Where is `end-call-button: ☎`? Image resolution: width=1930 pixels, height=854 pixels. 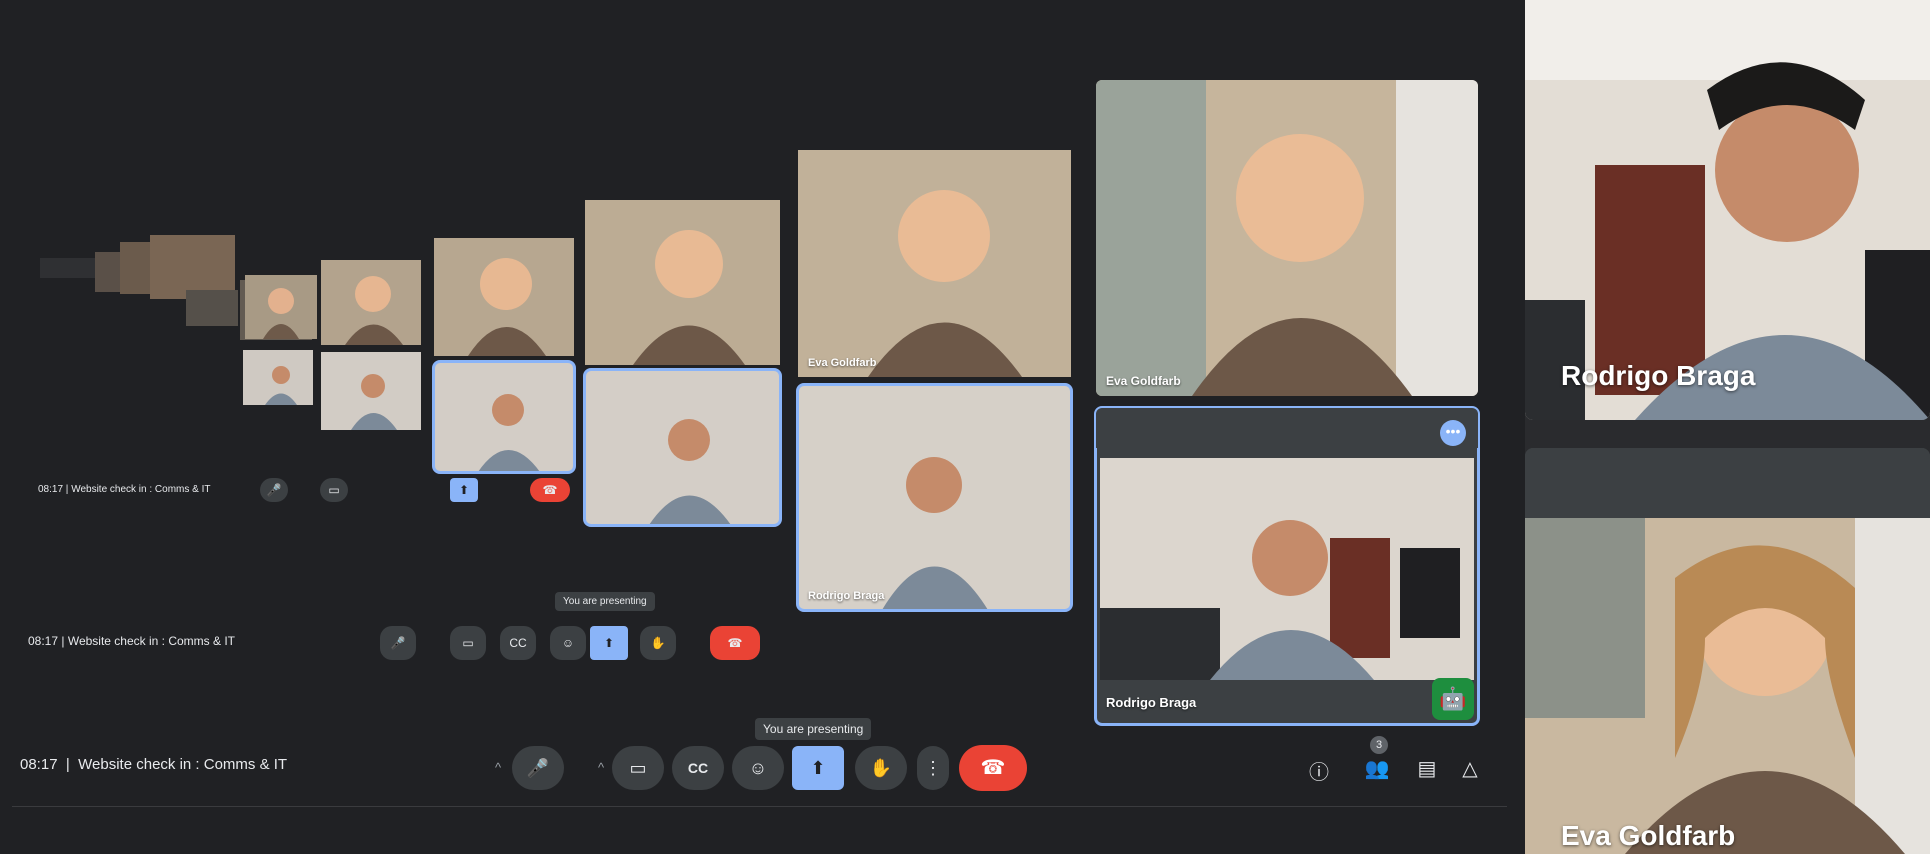
end-call-button: ☎ is located at coordinates (993, 768).